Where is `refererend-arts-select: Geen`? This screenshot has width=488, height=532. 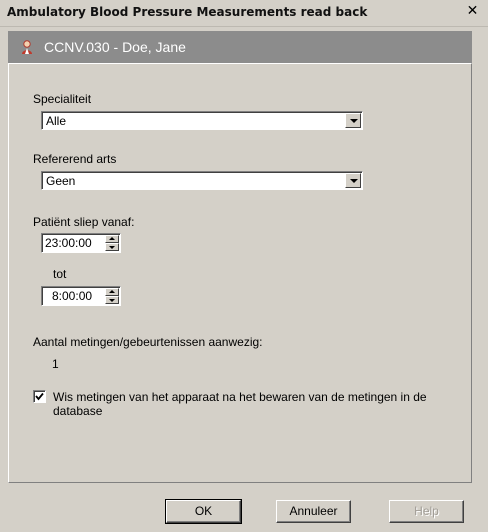
refererend-arts-select: Geen is located at coordinates (202, 180).